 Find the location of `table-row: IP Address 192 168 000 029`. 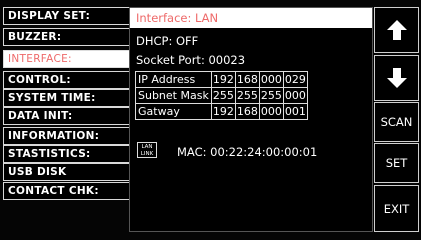

table-row: IP Address 192 168 000 029 is located at coordinates (221, 79).